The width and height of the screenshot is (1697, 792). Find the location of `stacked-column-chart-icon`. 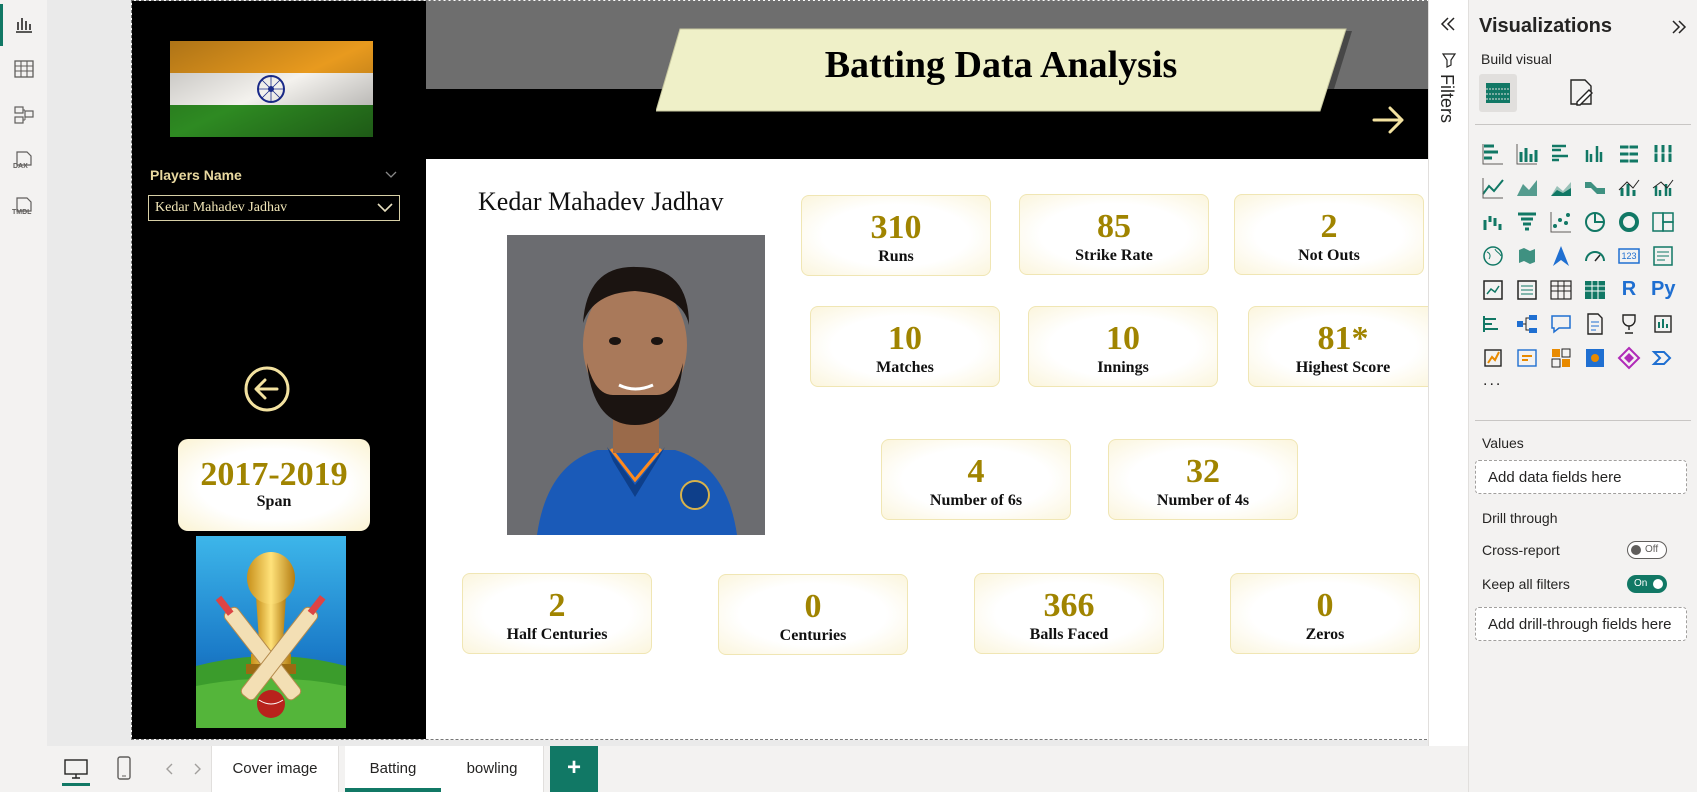

stacked-column-chart-icon is located at coordinates (1527, 154).